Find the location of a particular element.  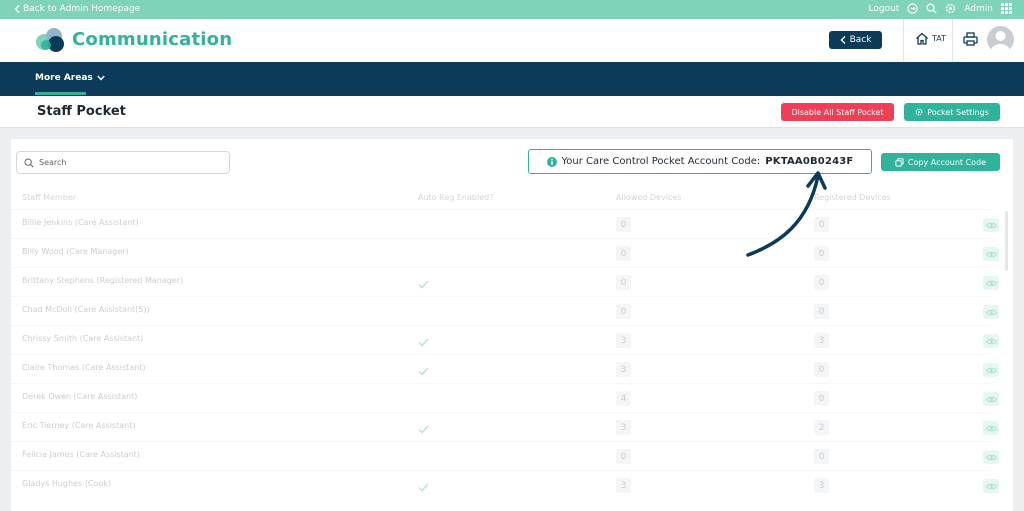

chevron-down-icon is located at coordinates (101, 78).